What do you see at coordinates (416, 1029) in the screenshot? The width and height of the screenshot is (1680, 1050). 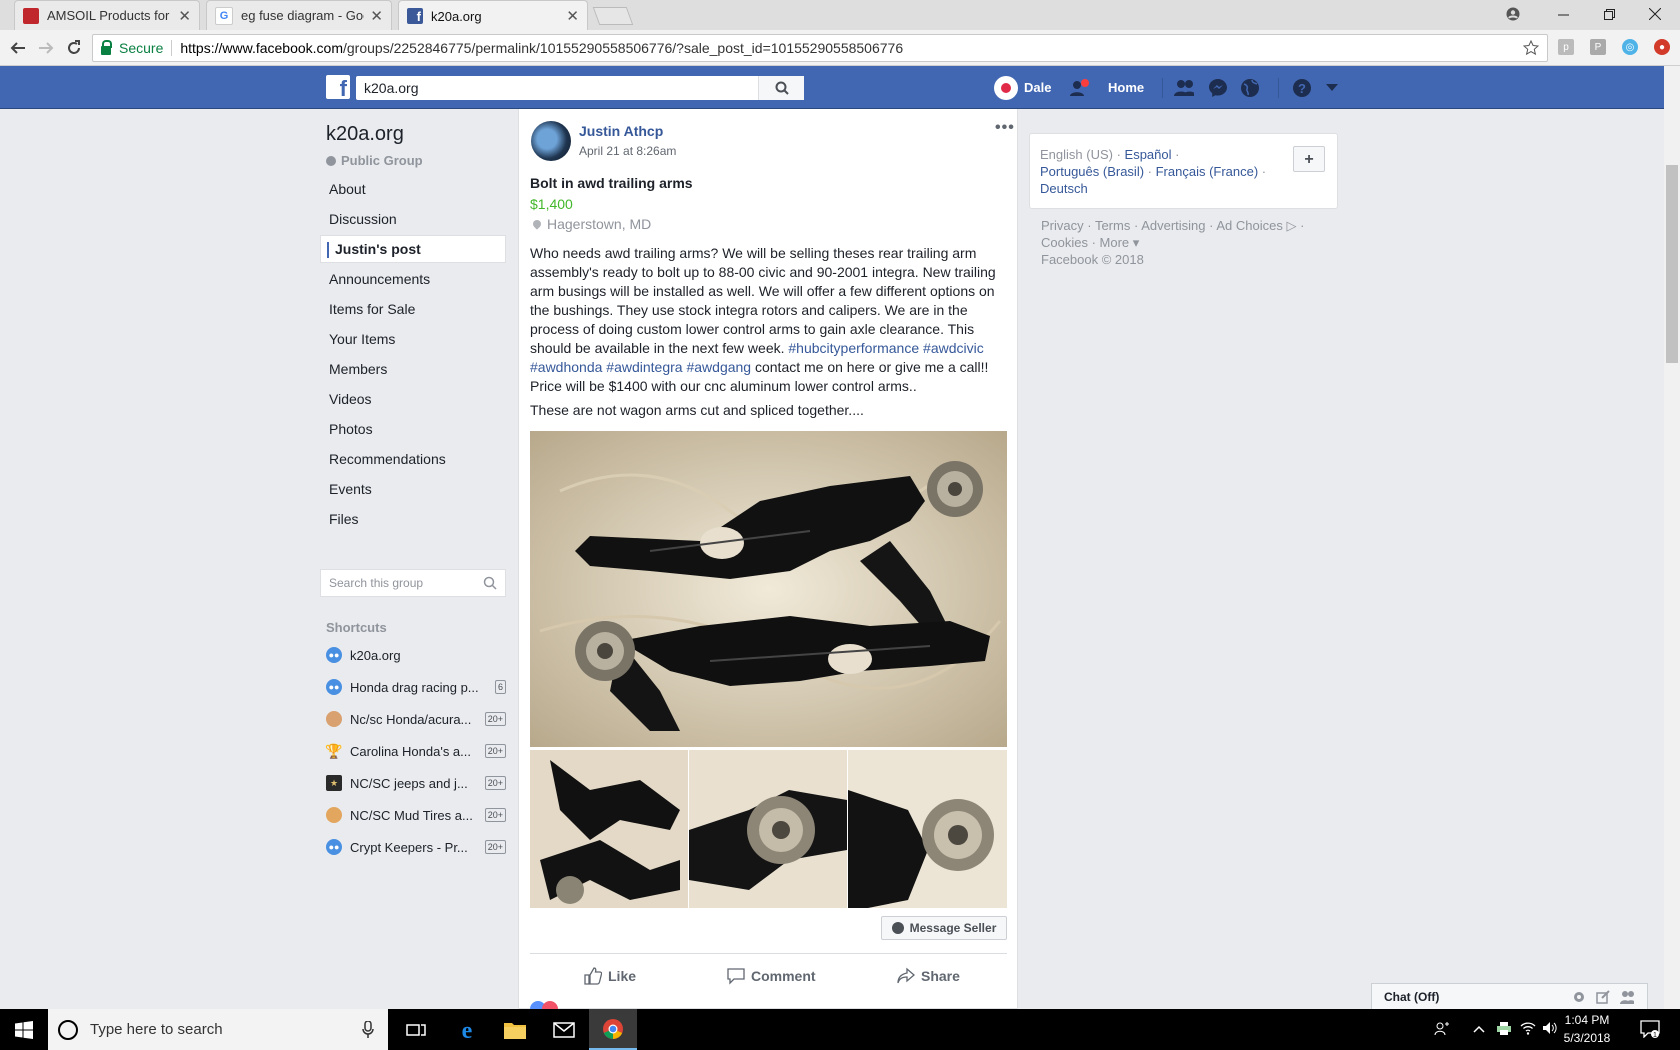 I see `task-view-icon` at bounding box center [416, 1029].